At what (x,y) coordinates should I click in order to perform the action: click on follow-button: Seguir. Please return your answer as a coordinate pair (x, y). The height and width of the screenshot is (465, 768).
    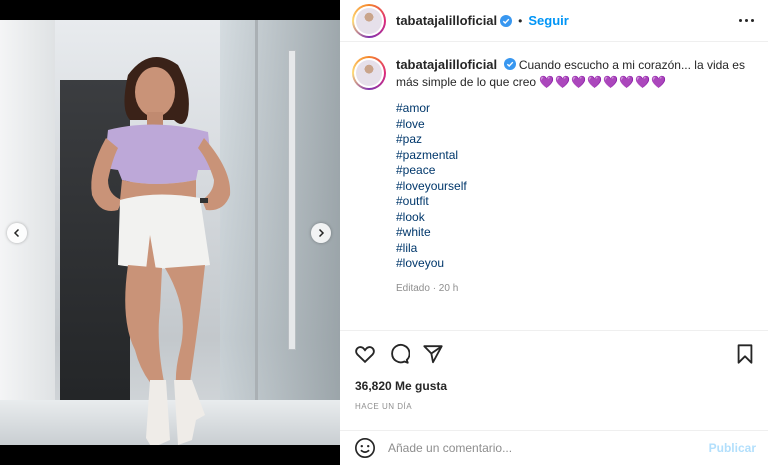
    Looking at the image, I should click on (548, 20).